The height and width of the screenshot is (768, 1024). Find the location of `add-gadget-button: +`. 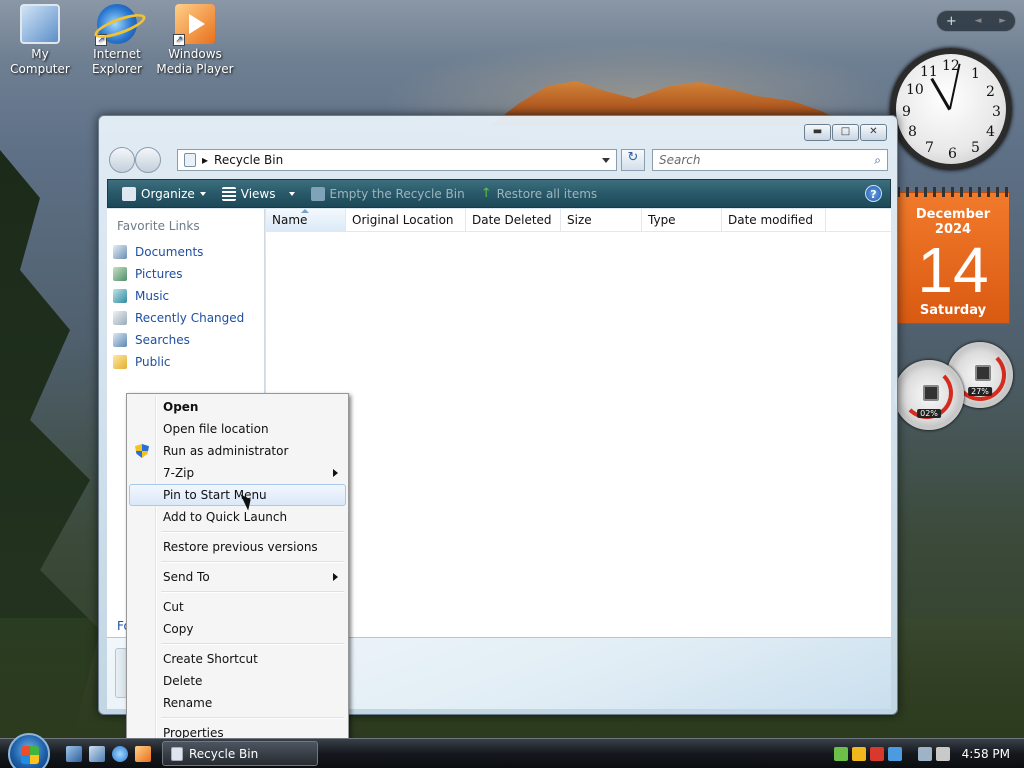

add-gadget-button: + is located at coordinates (951, 21).